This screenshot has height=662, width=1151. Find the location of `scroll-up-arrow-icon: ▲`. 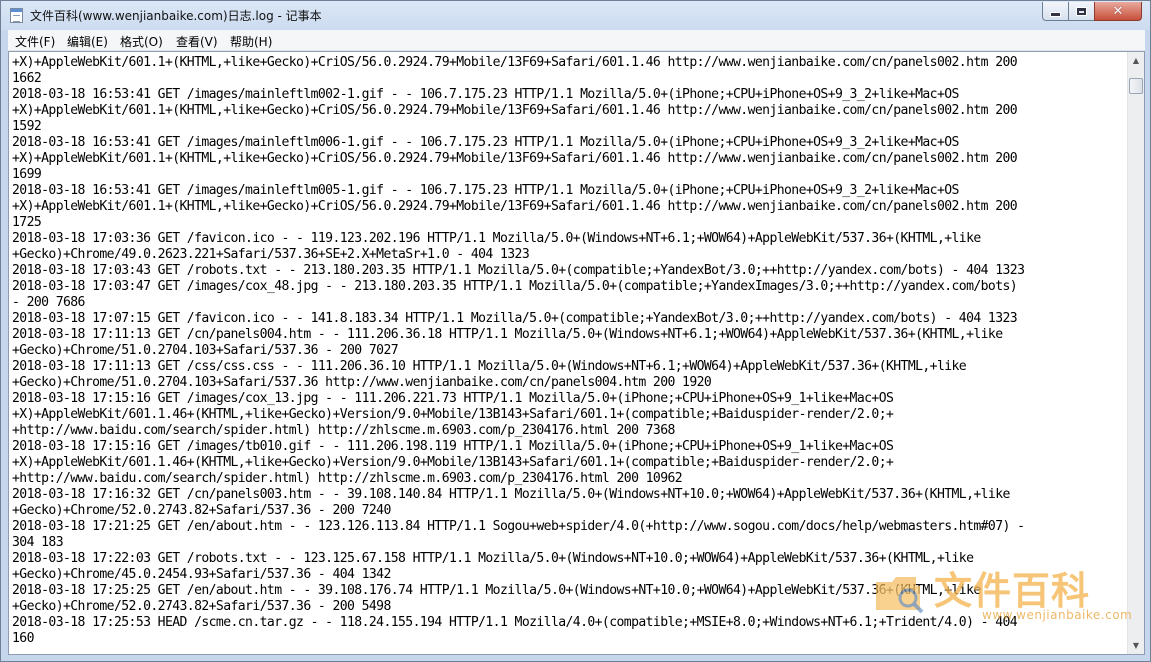

scroll-up-arrow-icon: ▲ is located at coordinates (1136, 60).